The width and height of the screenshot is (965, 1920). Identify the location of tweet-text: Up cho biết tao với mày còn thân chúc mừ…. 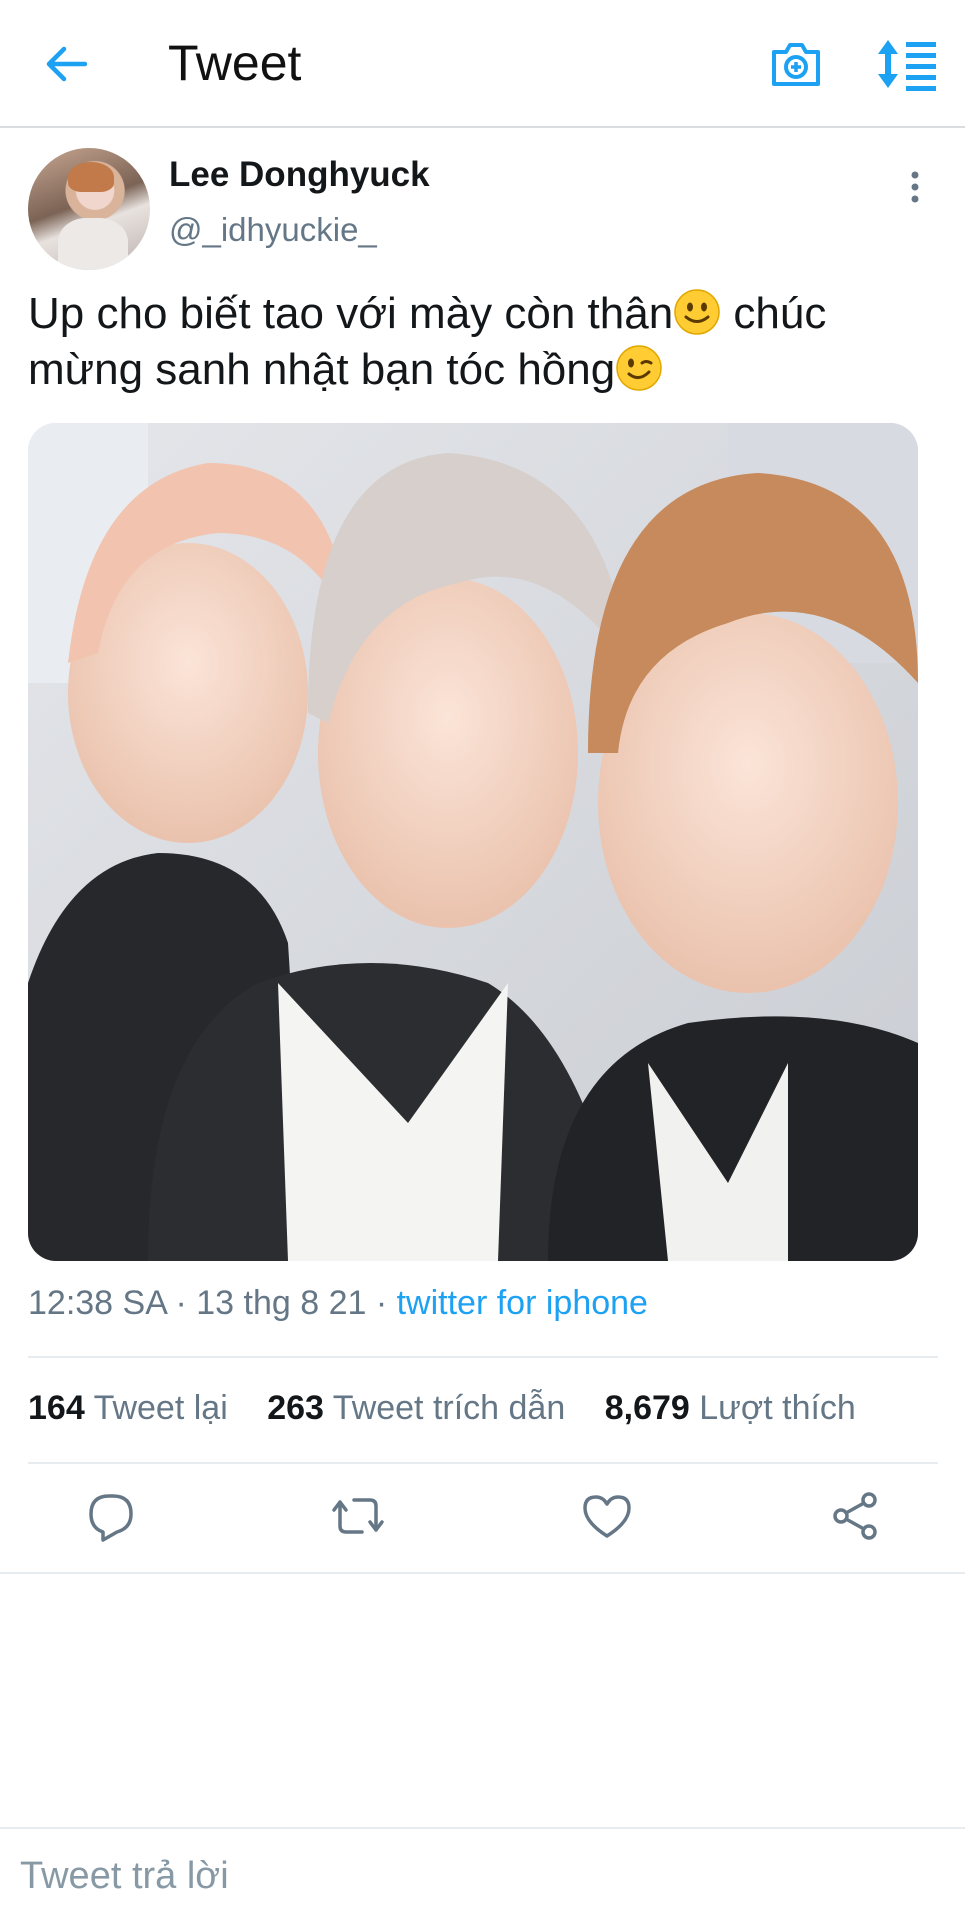
(478, 342).